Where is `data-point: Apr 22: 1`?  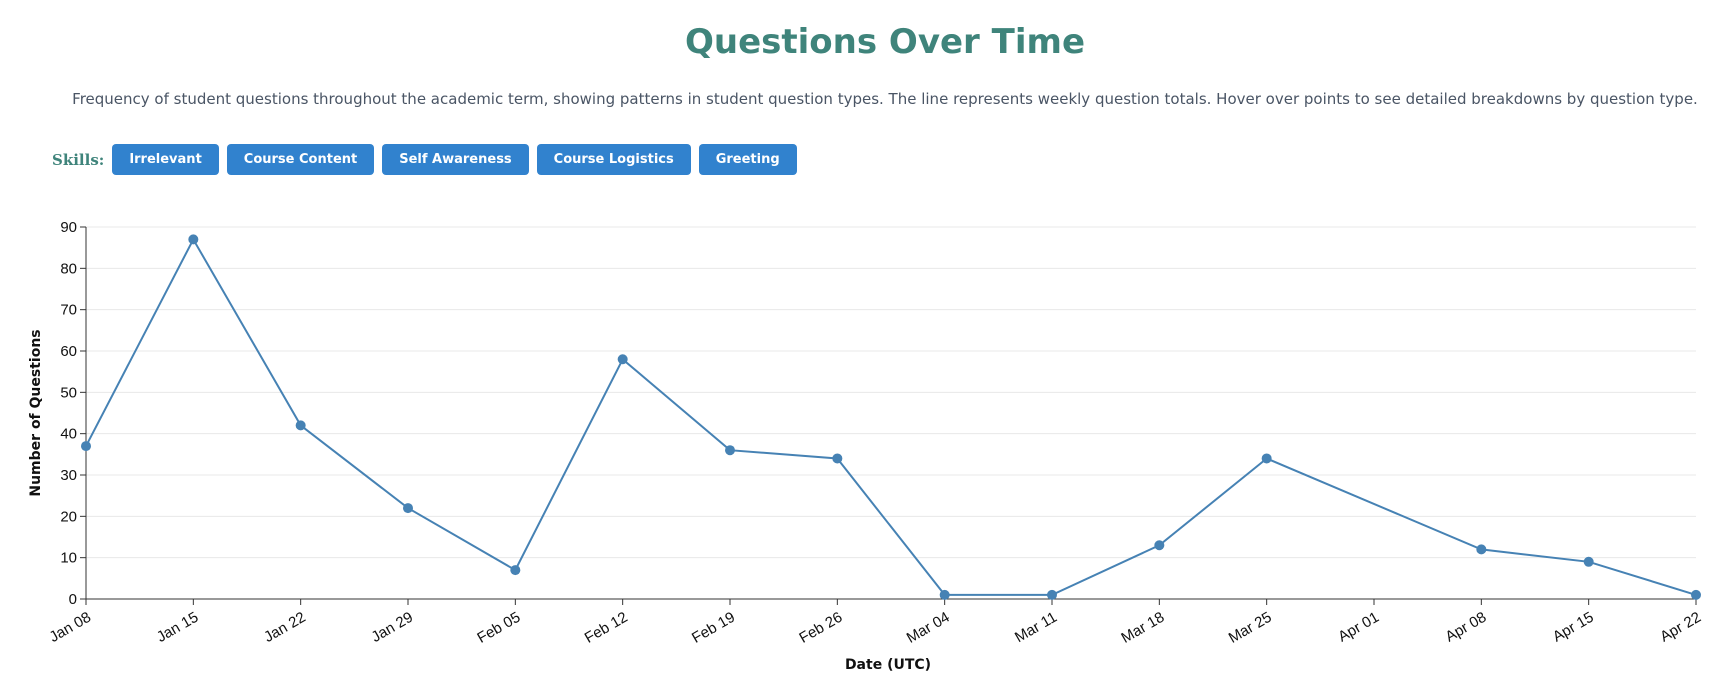 data-point: Apr 22: 1 is located at coordinates (1696, 594).